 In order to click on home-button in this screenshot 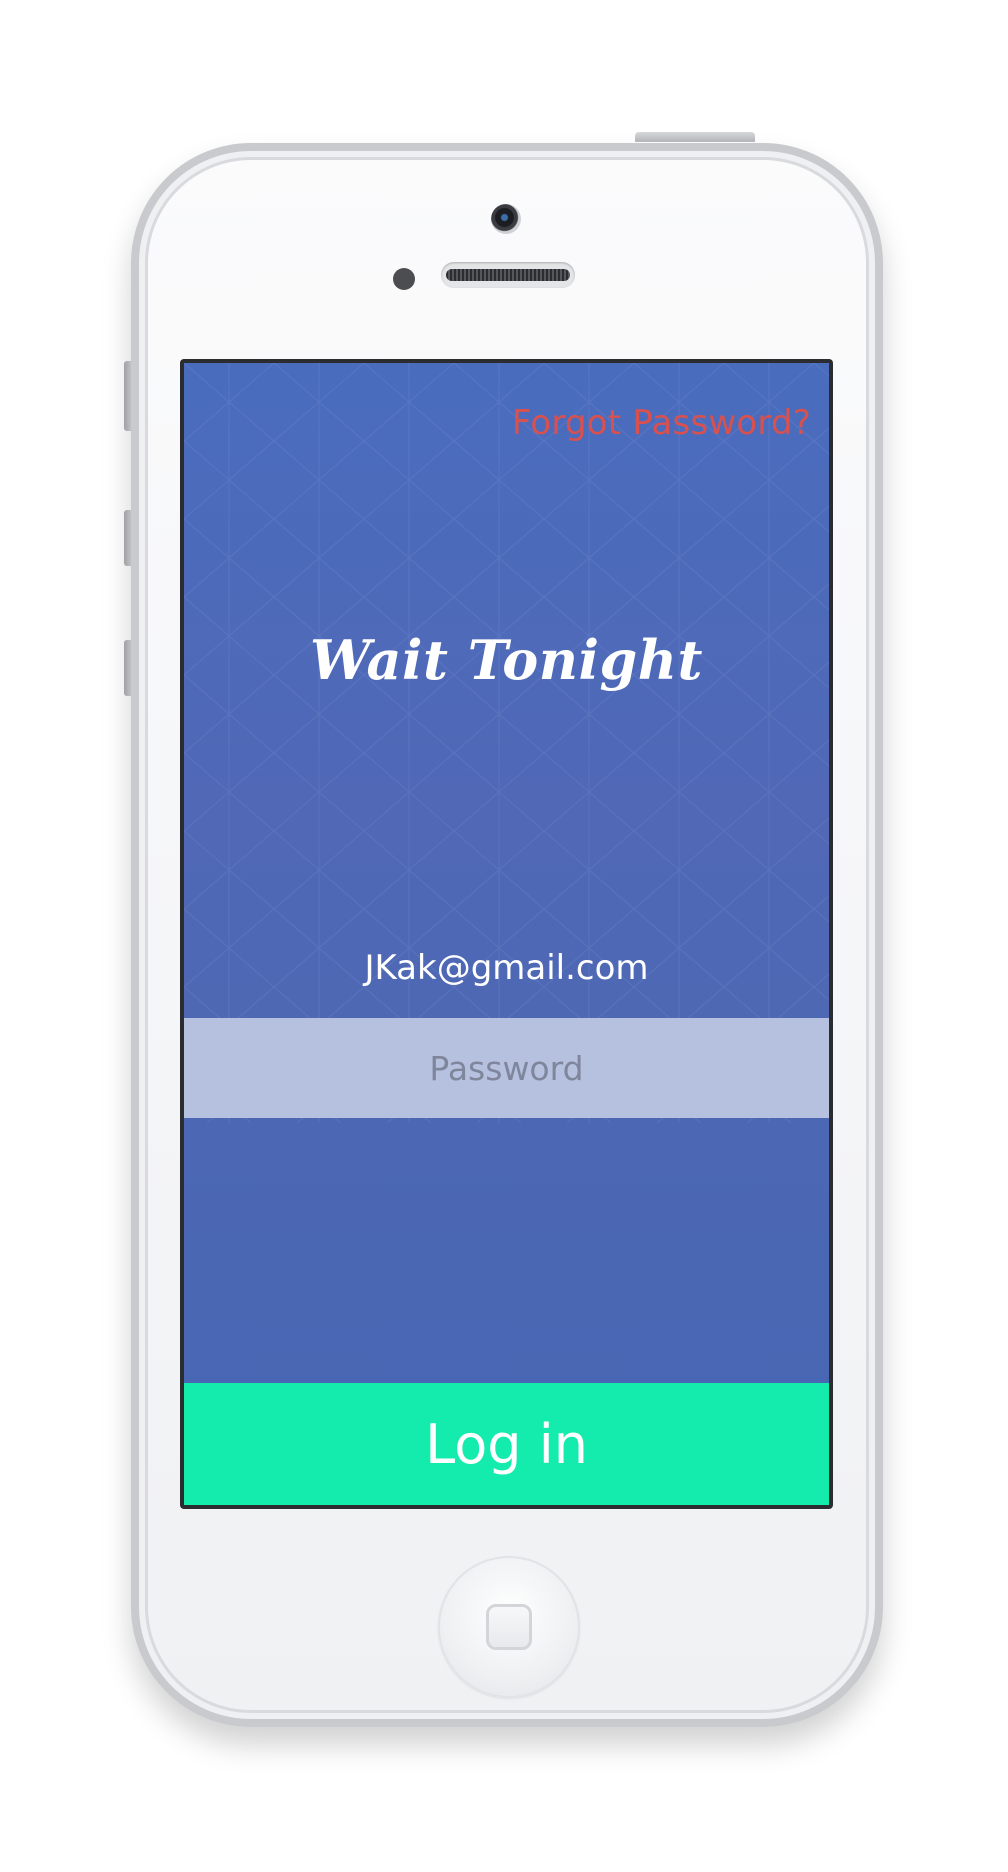, I will do `click(509, 1627)`.